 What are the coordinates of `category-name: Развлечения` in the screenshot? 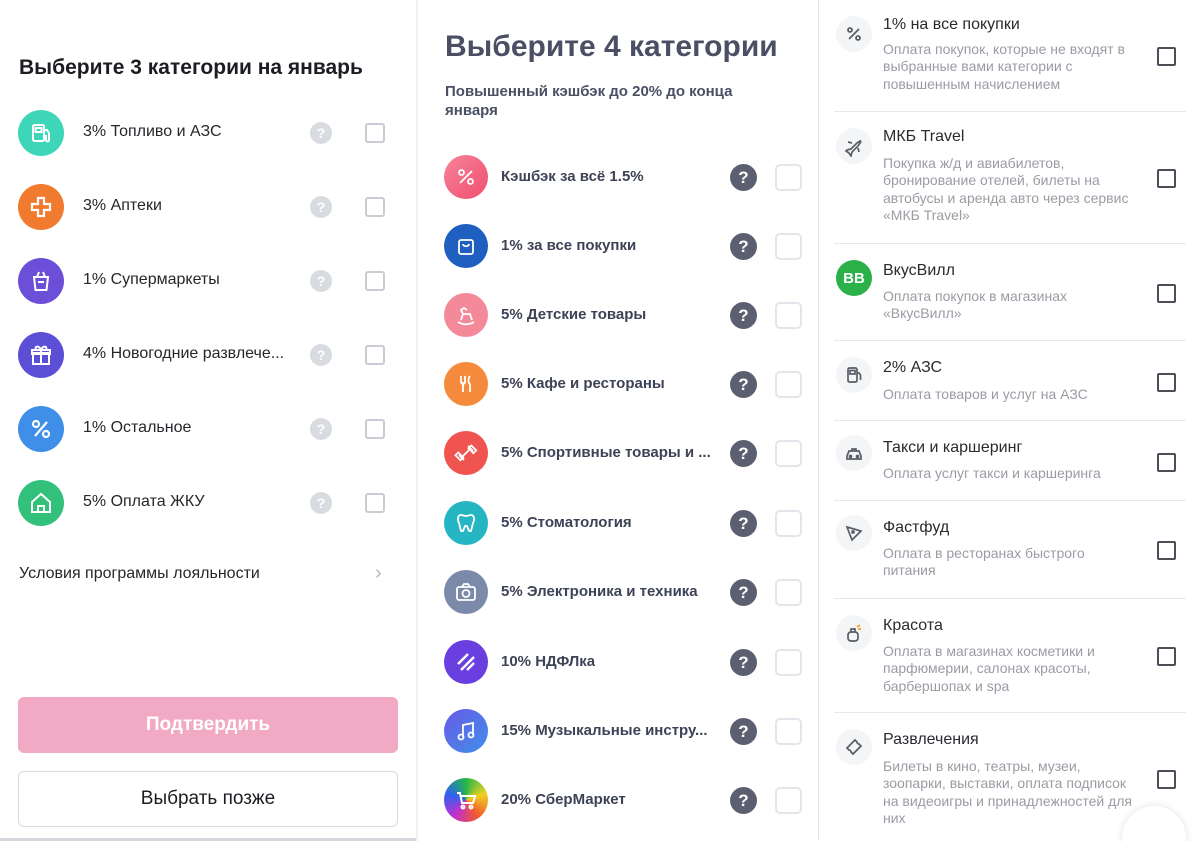 It's located at (931, 739).